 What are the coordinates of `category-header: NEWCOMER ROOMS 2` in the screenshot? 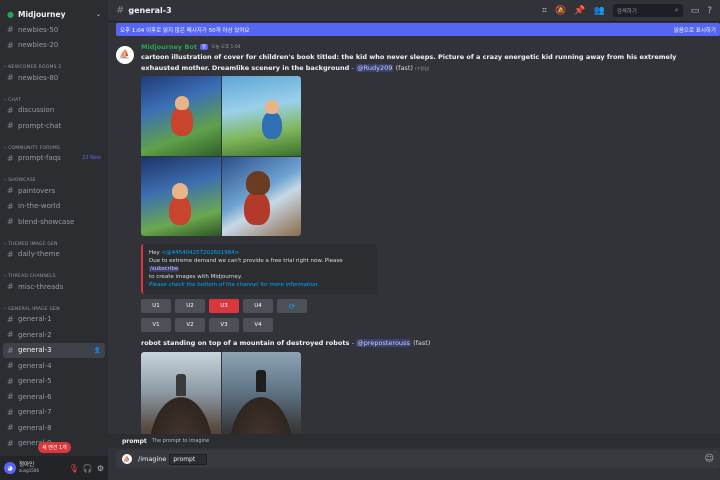 It's located at (54, 64).